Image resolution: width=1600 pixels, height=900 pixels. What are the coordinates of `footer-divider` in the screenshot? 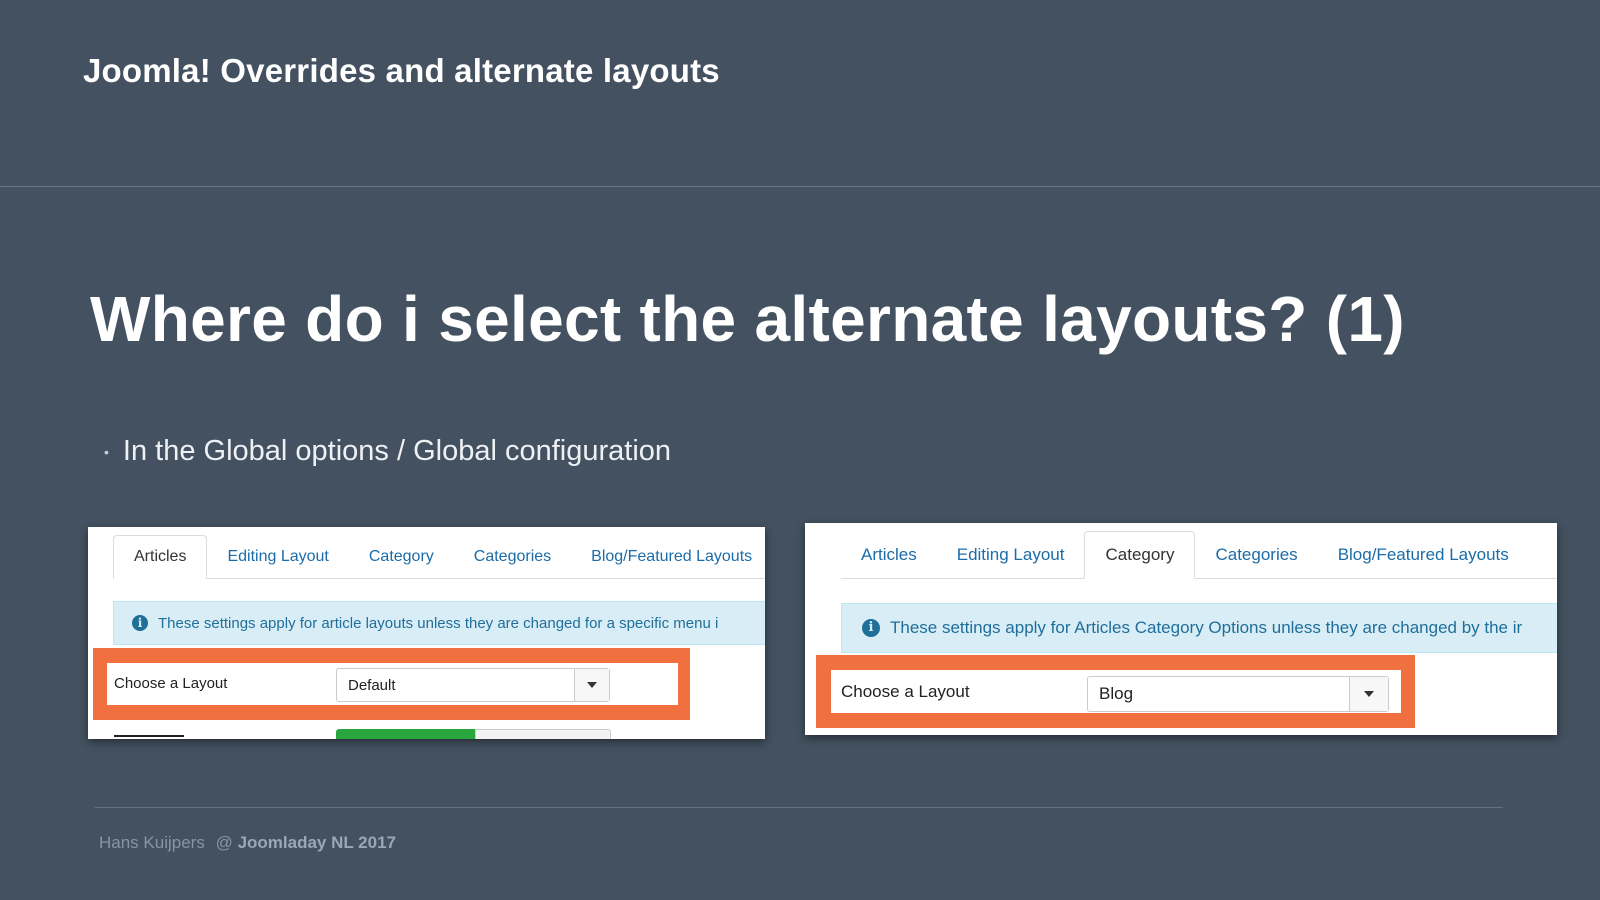 It's located at (799, 807).